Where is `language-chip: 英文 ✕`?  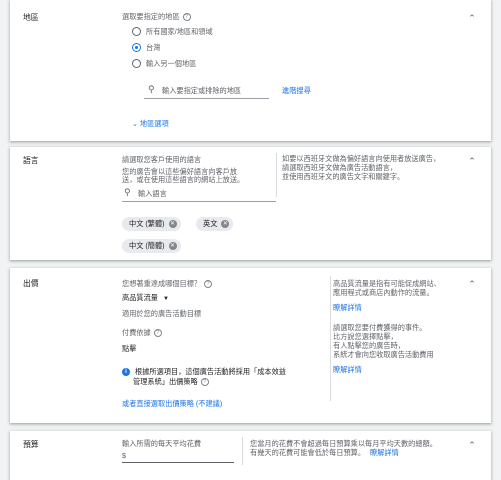
language-chip: 英文 ✕ is located at coordinates (215, 224).